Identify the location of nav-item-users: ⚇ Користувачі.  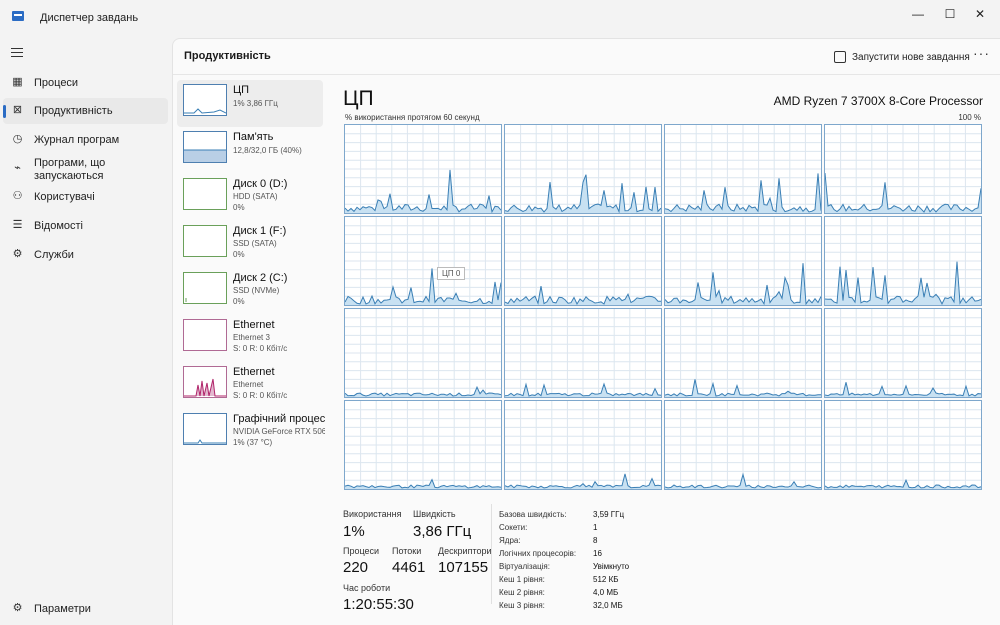
(85, 197).